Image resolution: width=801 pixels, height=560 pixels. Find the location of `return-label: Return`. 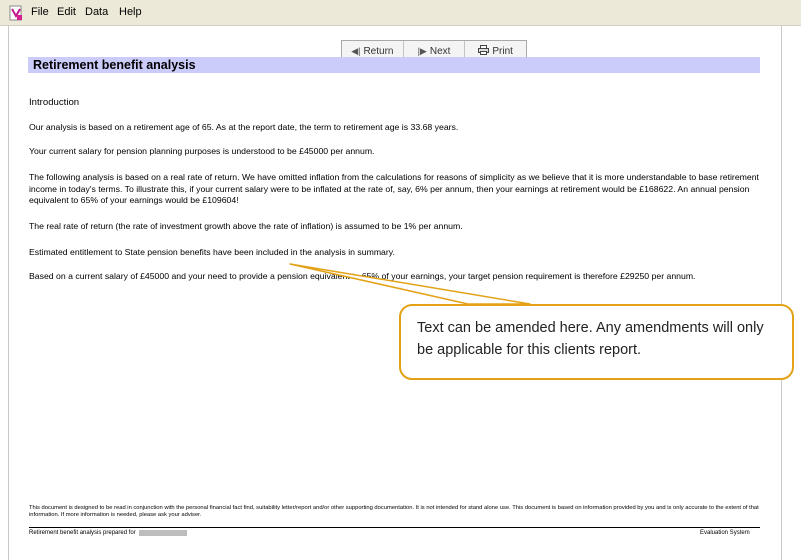

return-label: Return is located at coordinates (378, 51).